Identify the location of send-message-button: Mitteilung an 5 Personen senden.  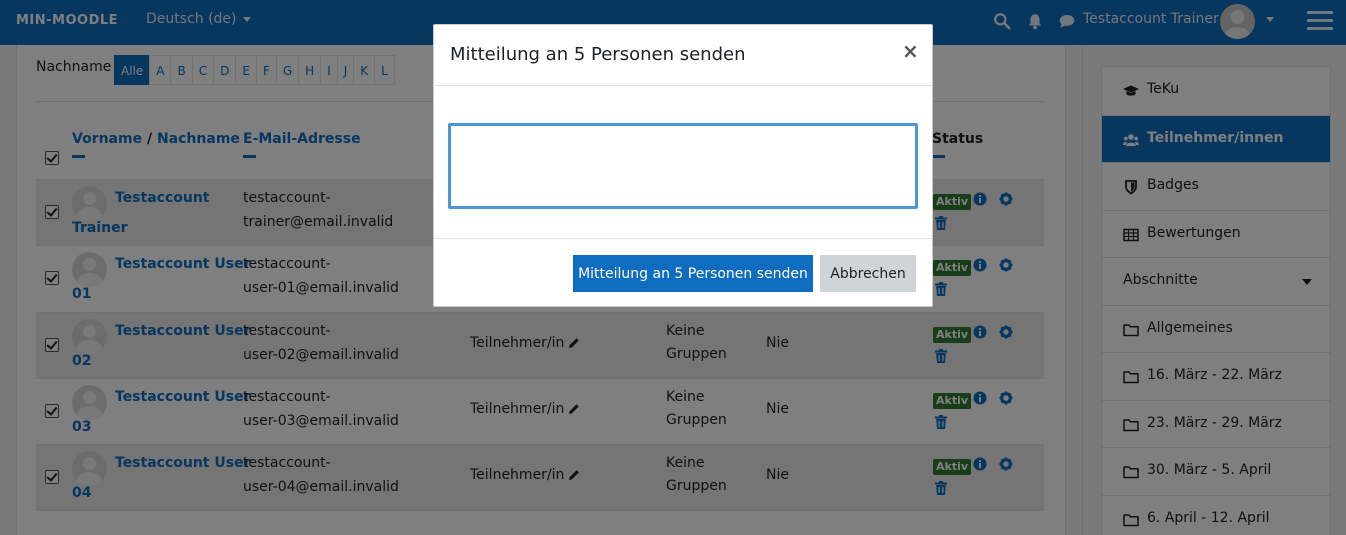
(693, 273).